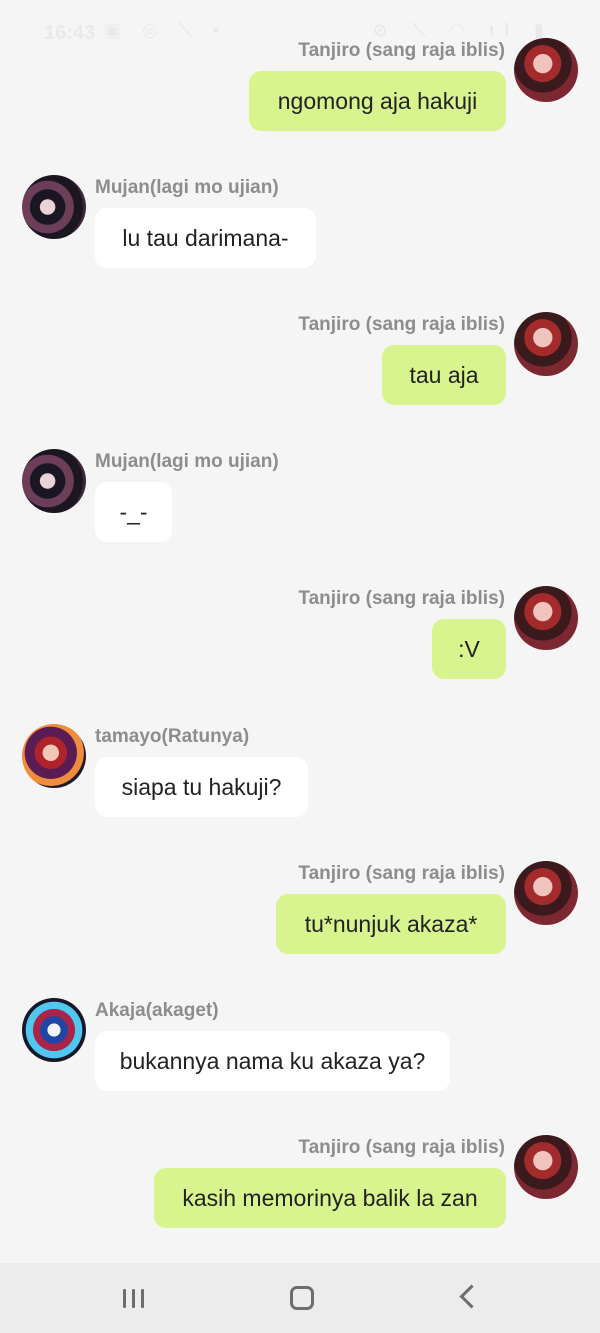  Describe the element at coordinates (469, 649) in the screenshot. I see `message-bubble: :V` at that location.